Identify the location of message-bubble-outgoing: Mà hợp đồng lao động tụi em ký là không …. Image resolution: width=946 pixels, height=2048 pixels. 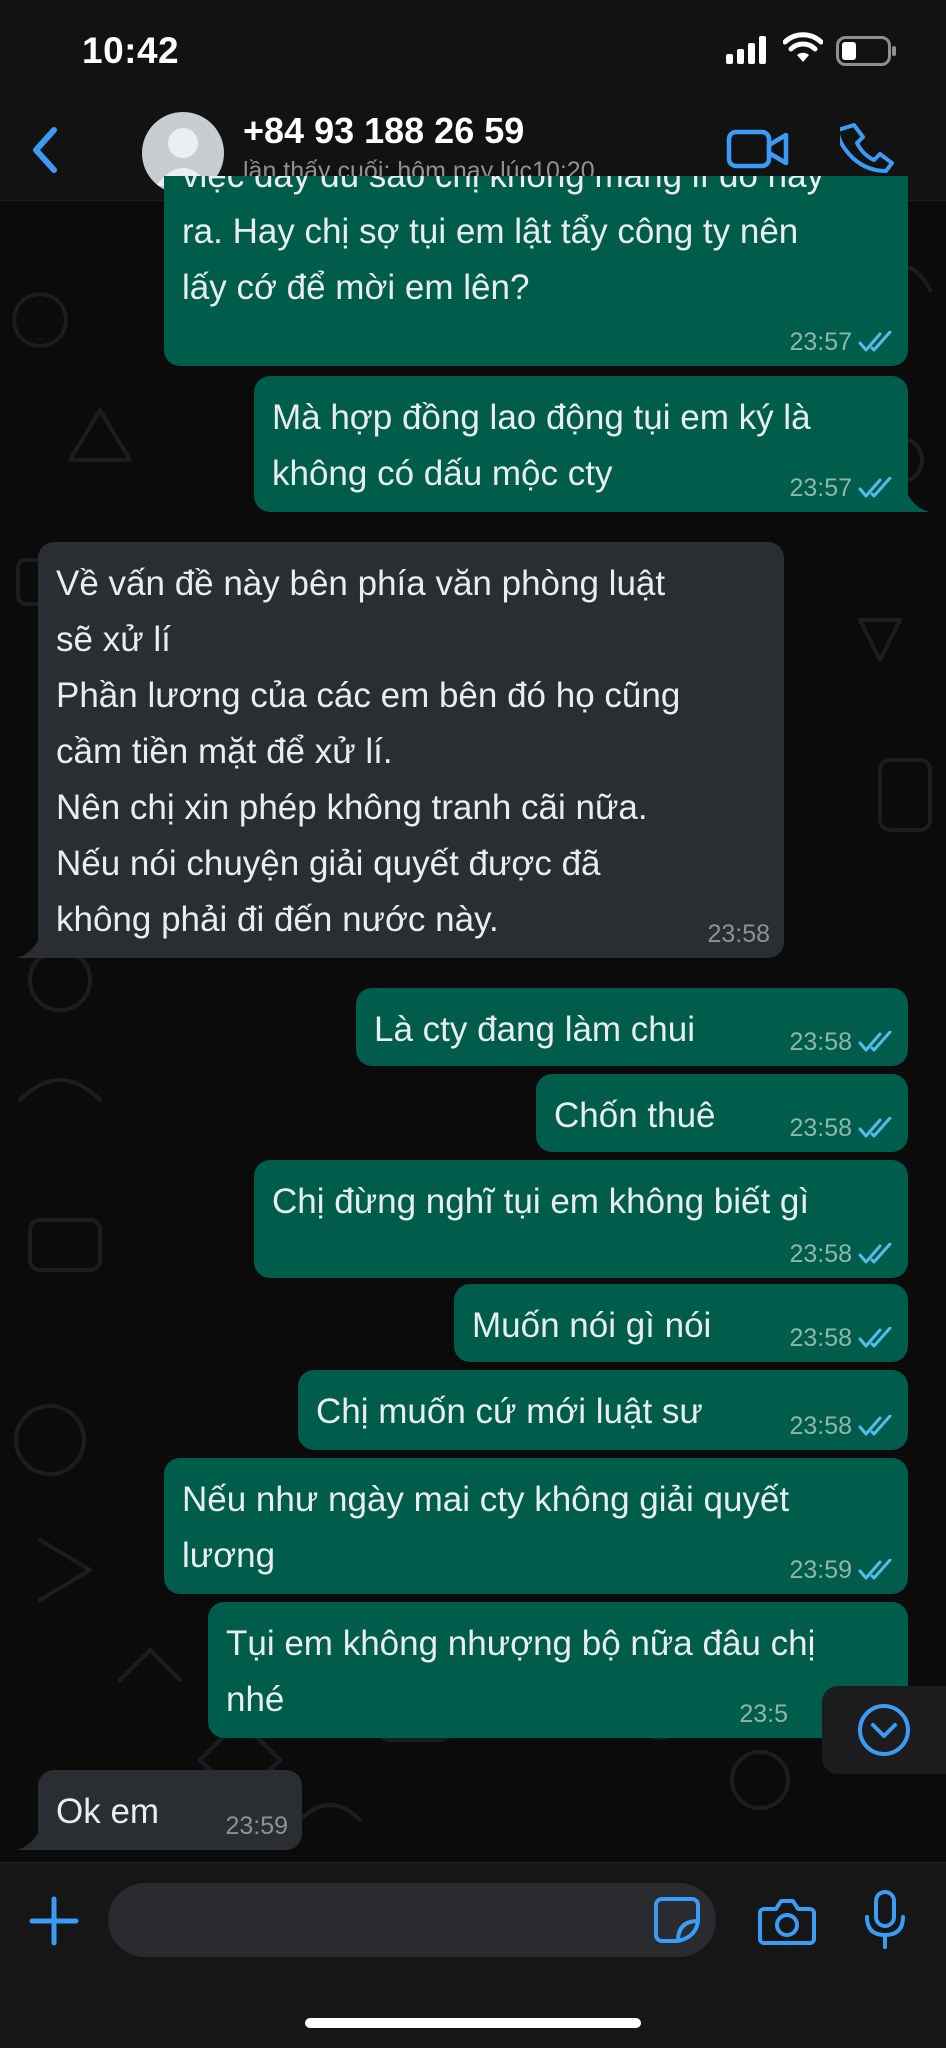
(581, 444).